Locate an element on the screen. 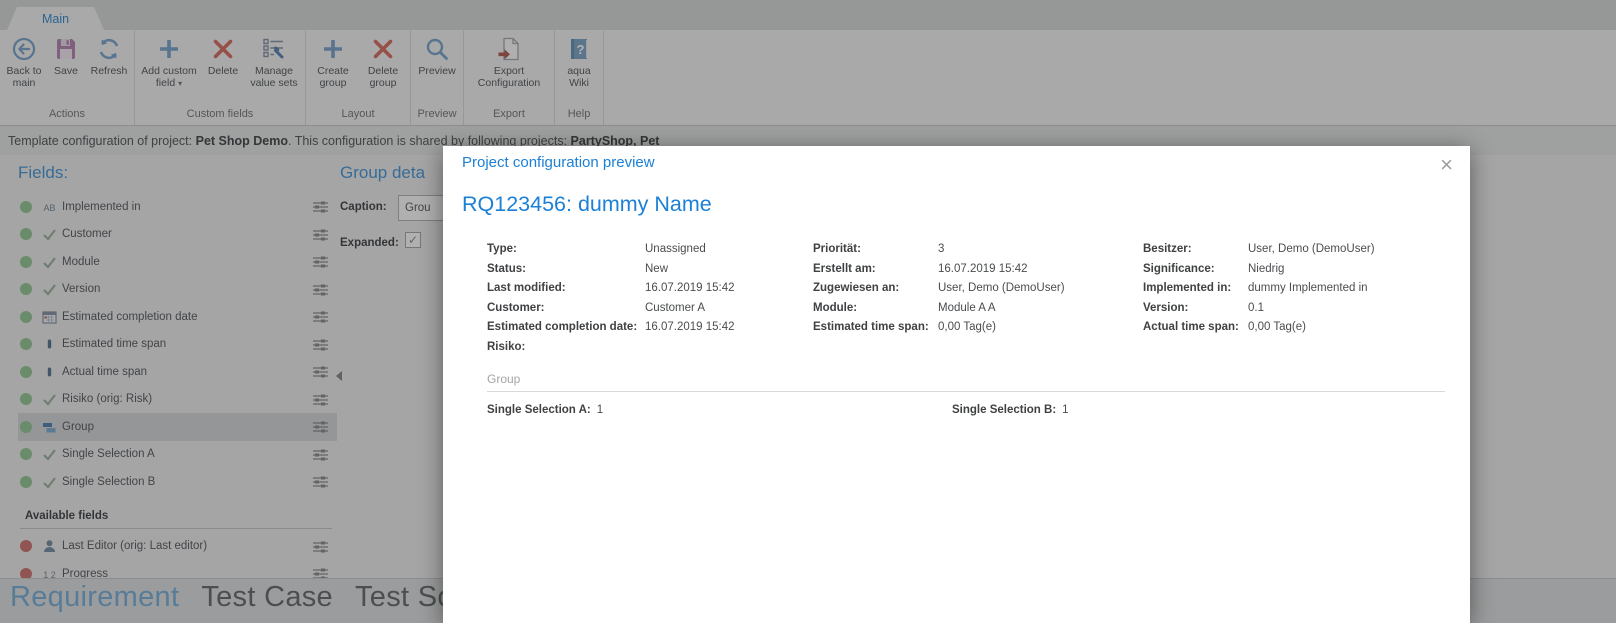 The width and height of the screenshot is (1616, 623). field-value: New is located at coordinates (657, 268).